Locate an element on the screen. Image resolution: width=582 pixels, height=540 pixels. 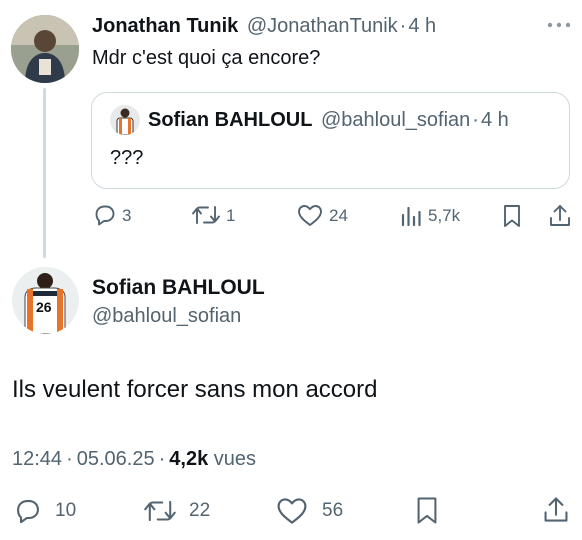
retweet-count: 22 is located at coordinates (200, 510).